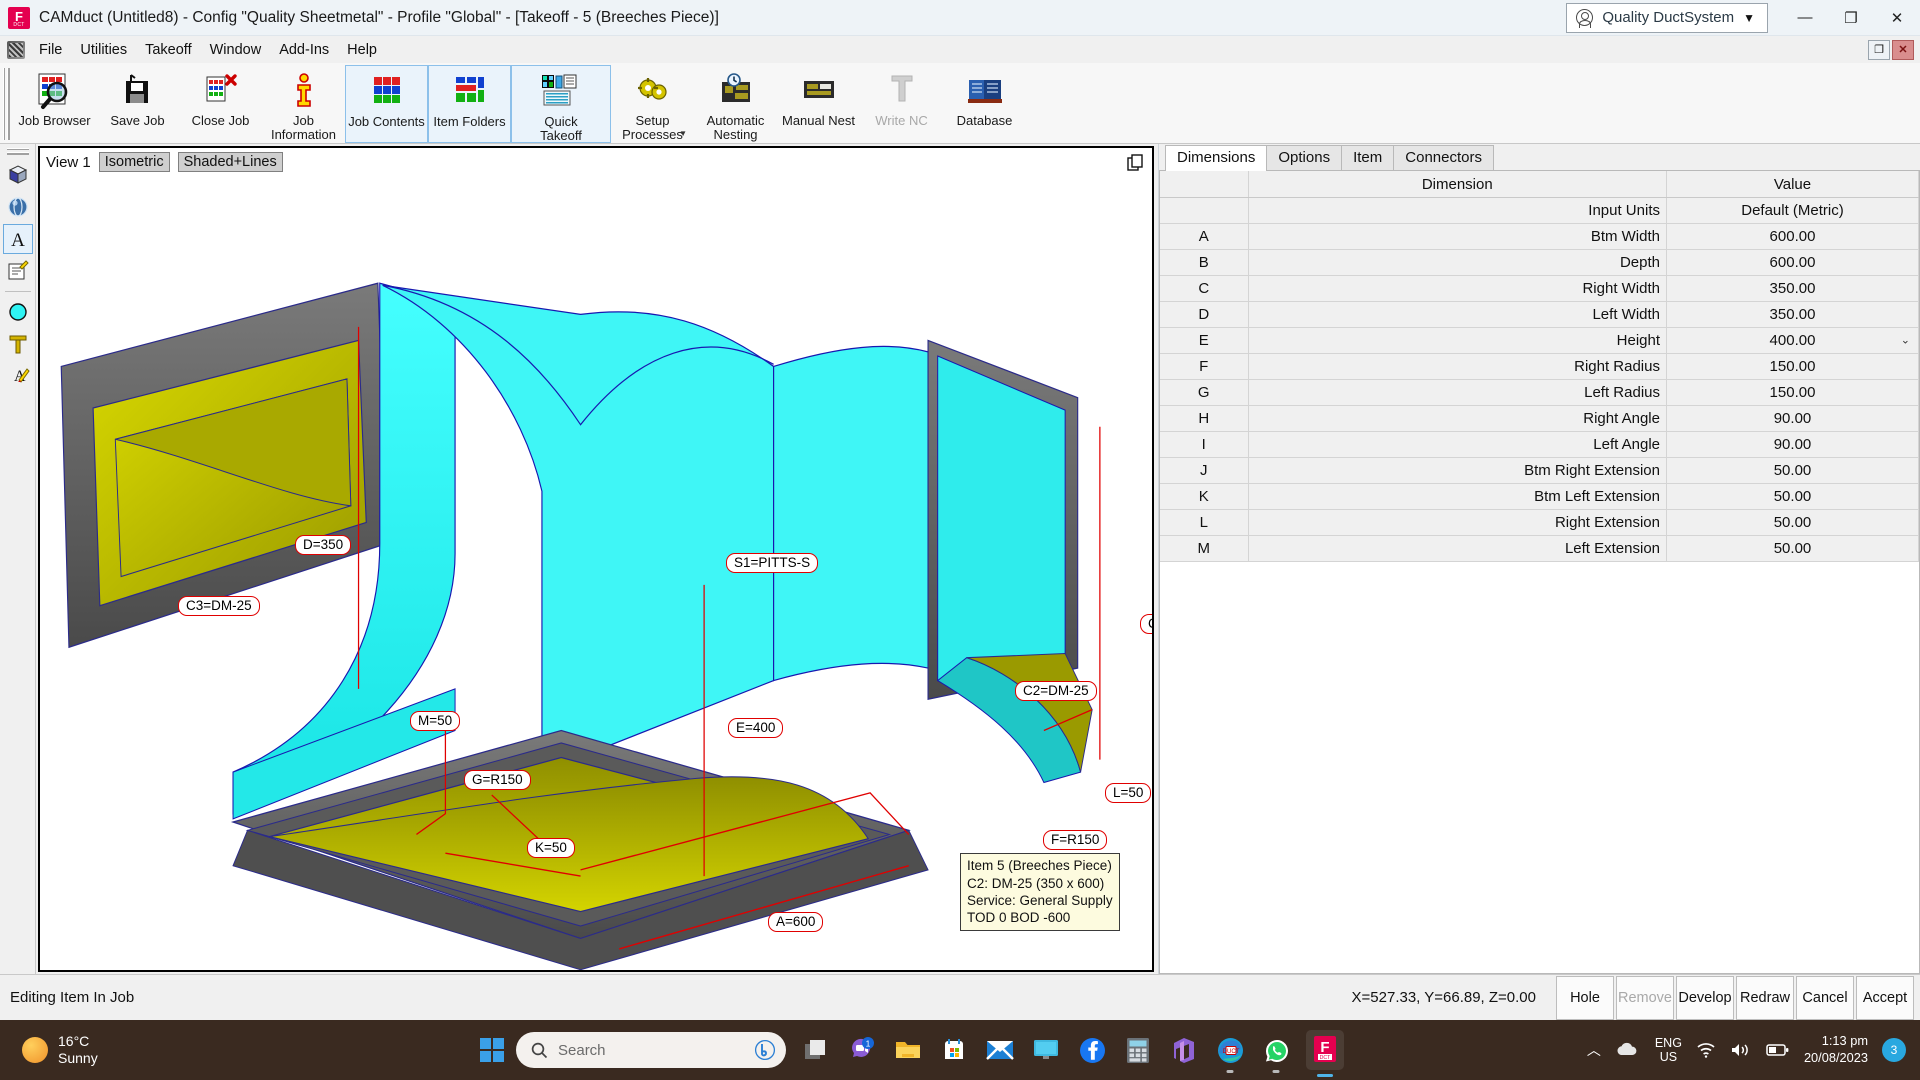 This screenshot has height=1080, width=1920. Describe the element at coordinates (1539, 236) in the screenshot. I see `table-row: A Btm Width 600.00` at that location.